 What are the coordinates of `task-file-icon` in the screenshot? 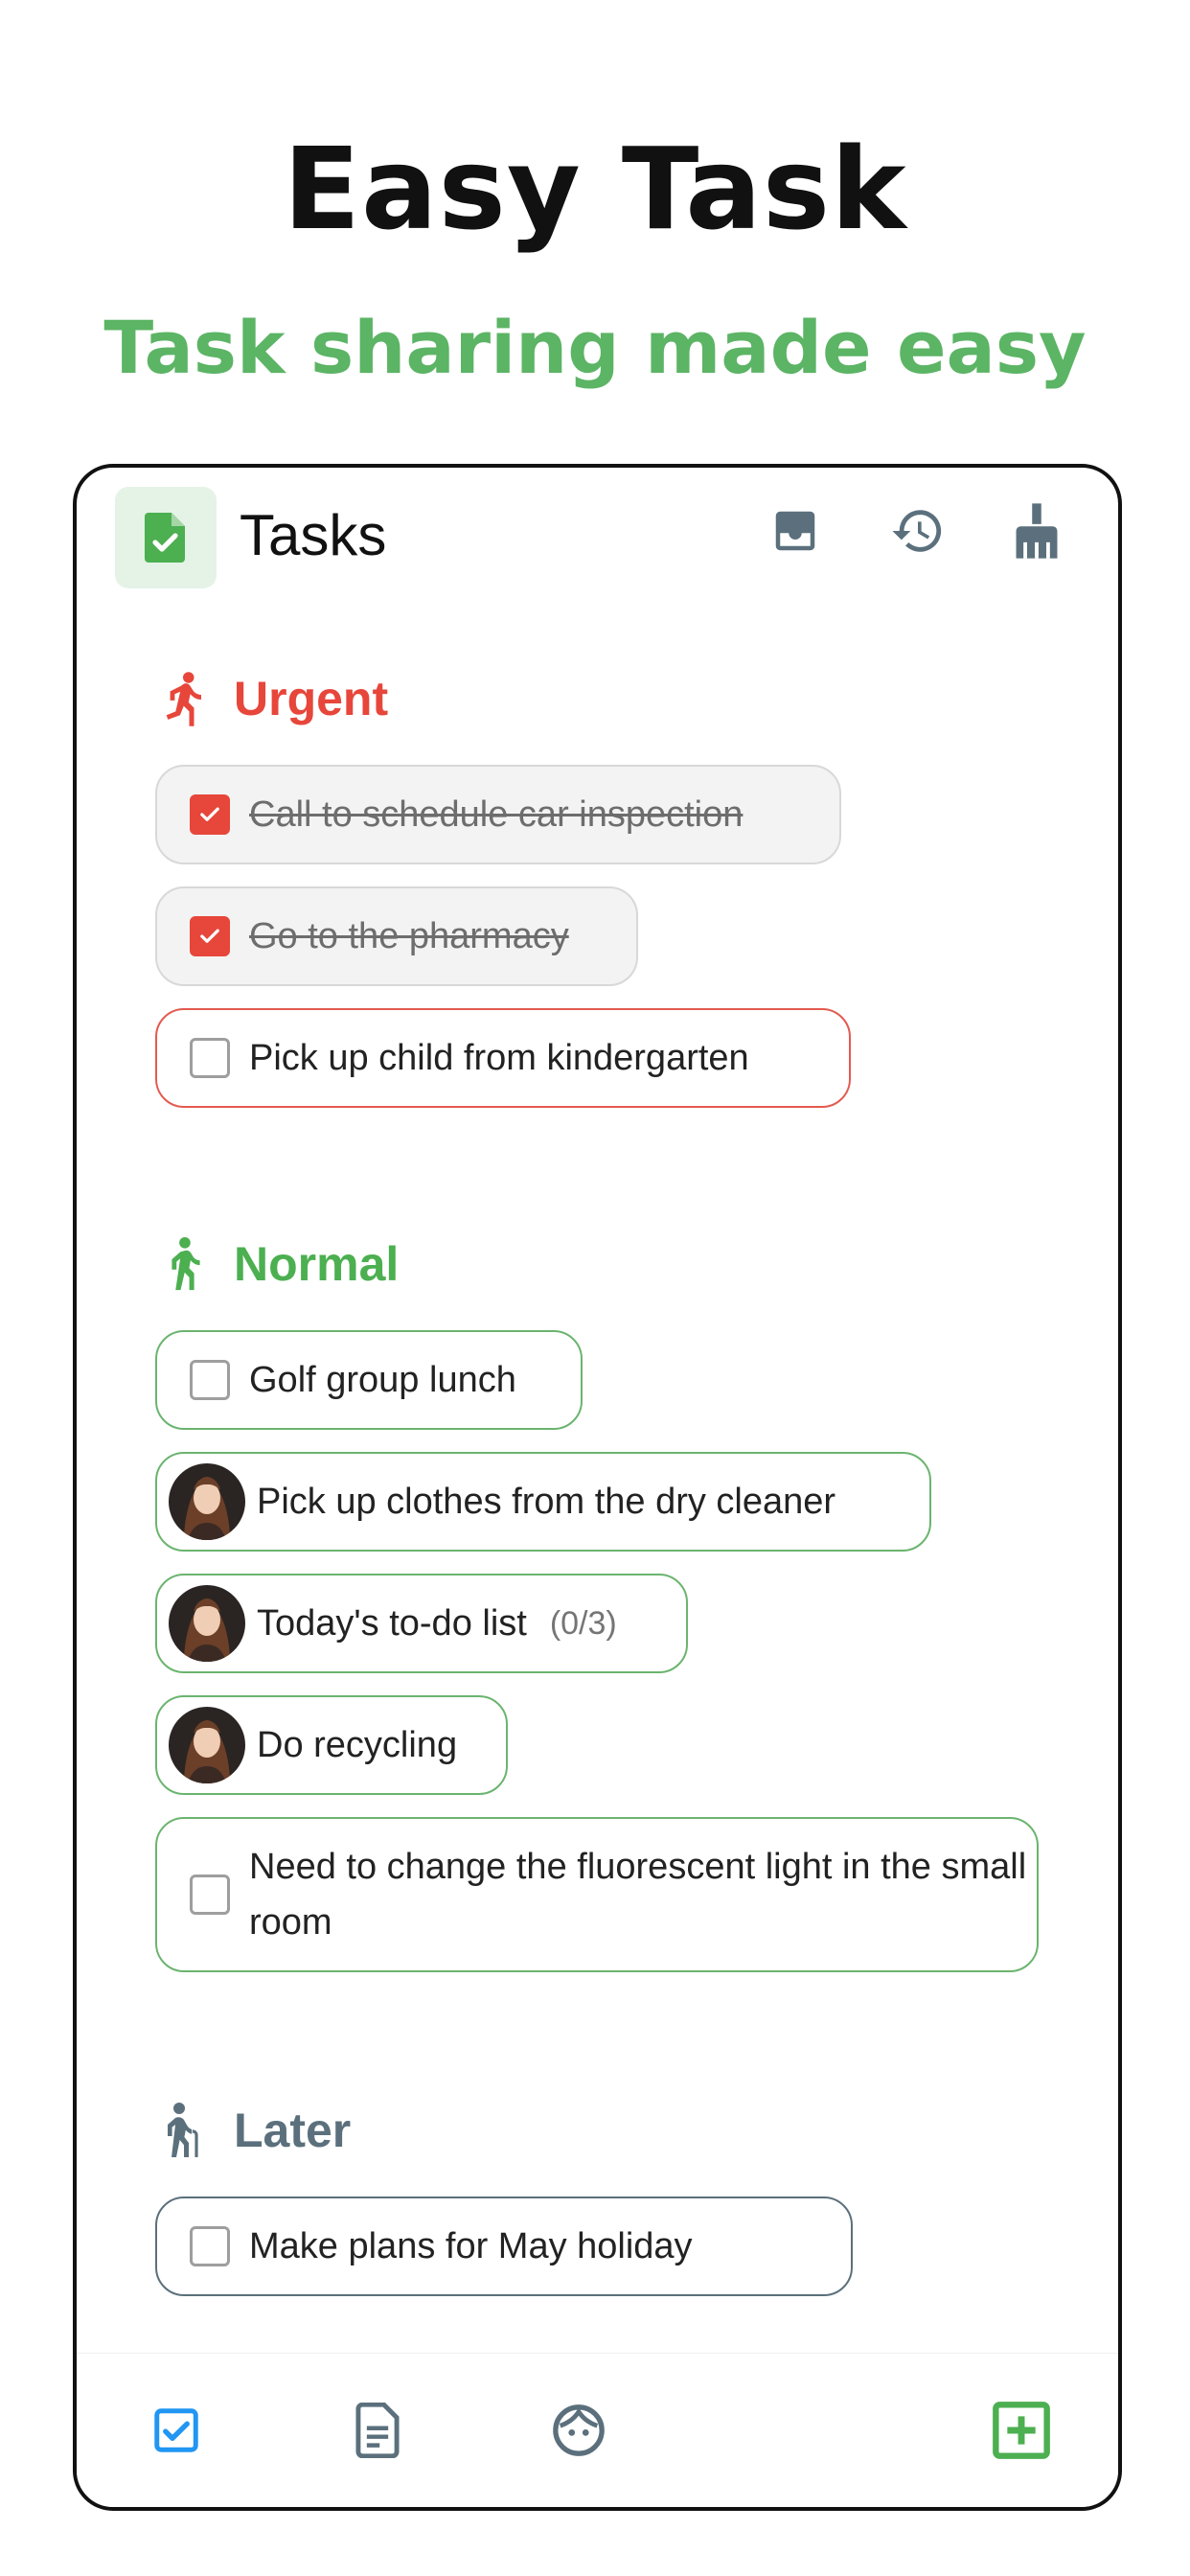 It's located at (166, 537).